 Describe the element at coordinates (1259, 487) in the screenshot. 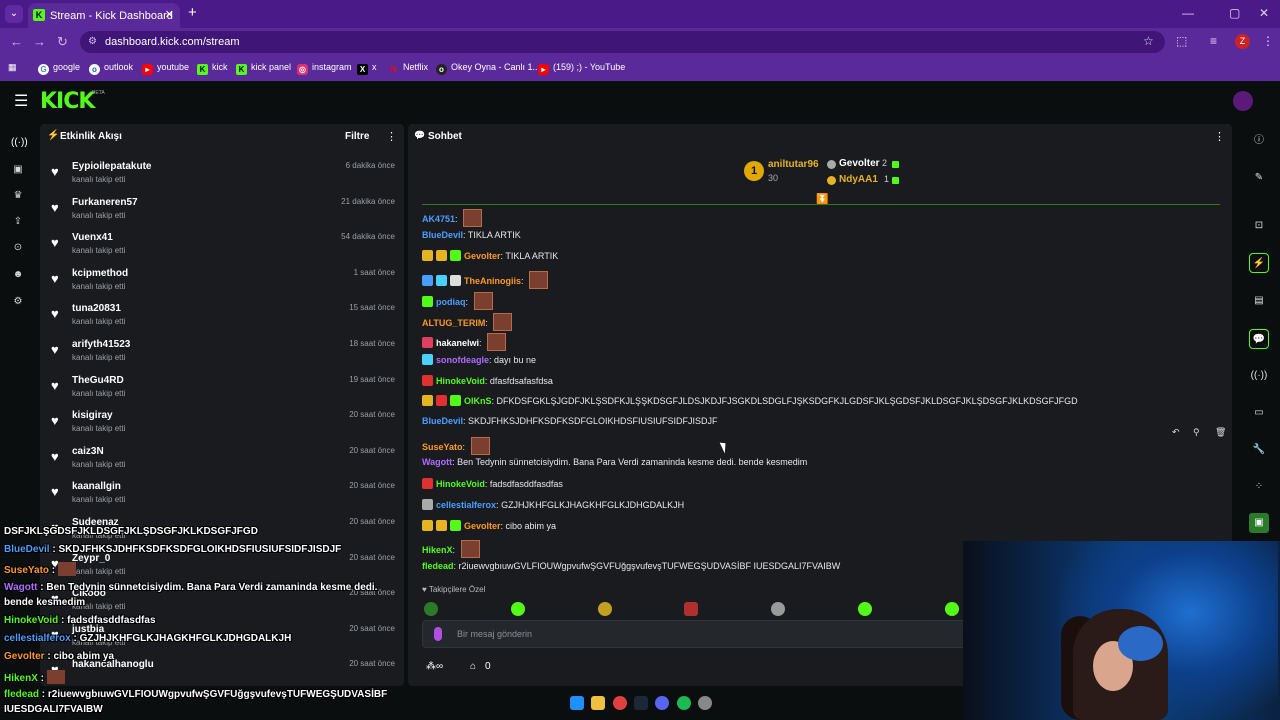

I see `share-icon: ⁘` at that location.